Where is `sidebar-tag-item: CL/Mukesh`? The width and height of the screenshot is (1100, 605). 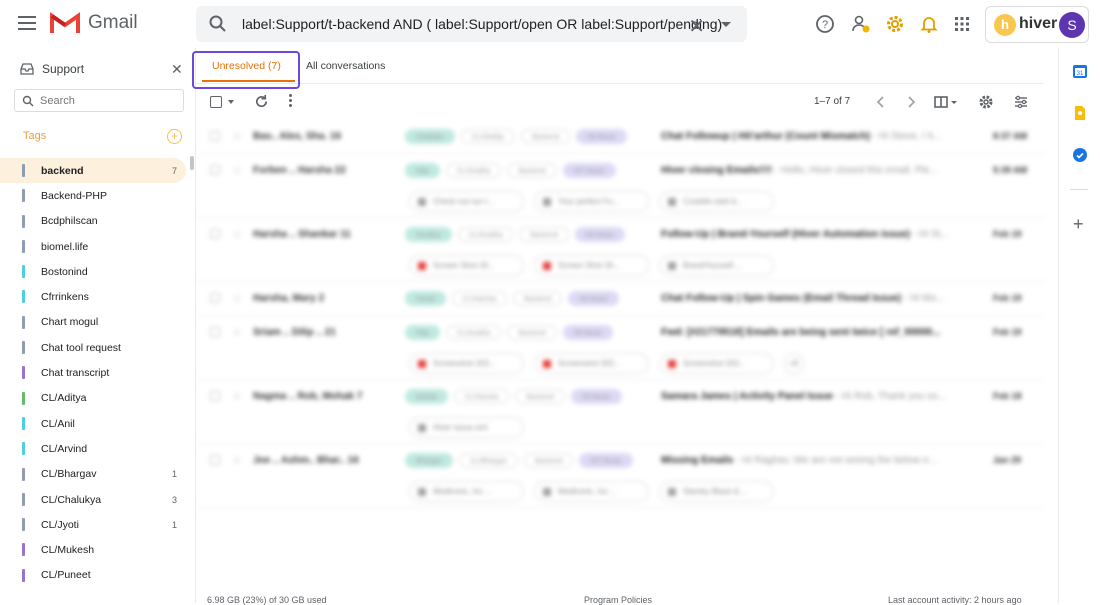 sidebar-tag-item: CL/Mukesh is located at coordinates (96, 549).